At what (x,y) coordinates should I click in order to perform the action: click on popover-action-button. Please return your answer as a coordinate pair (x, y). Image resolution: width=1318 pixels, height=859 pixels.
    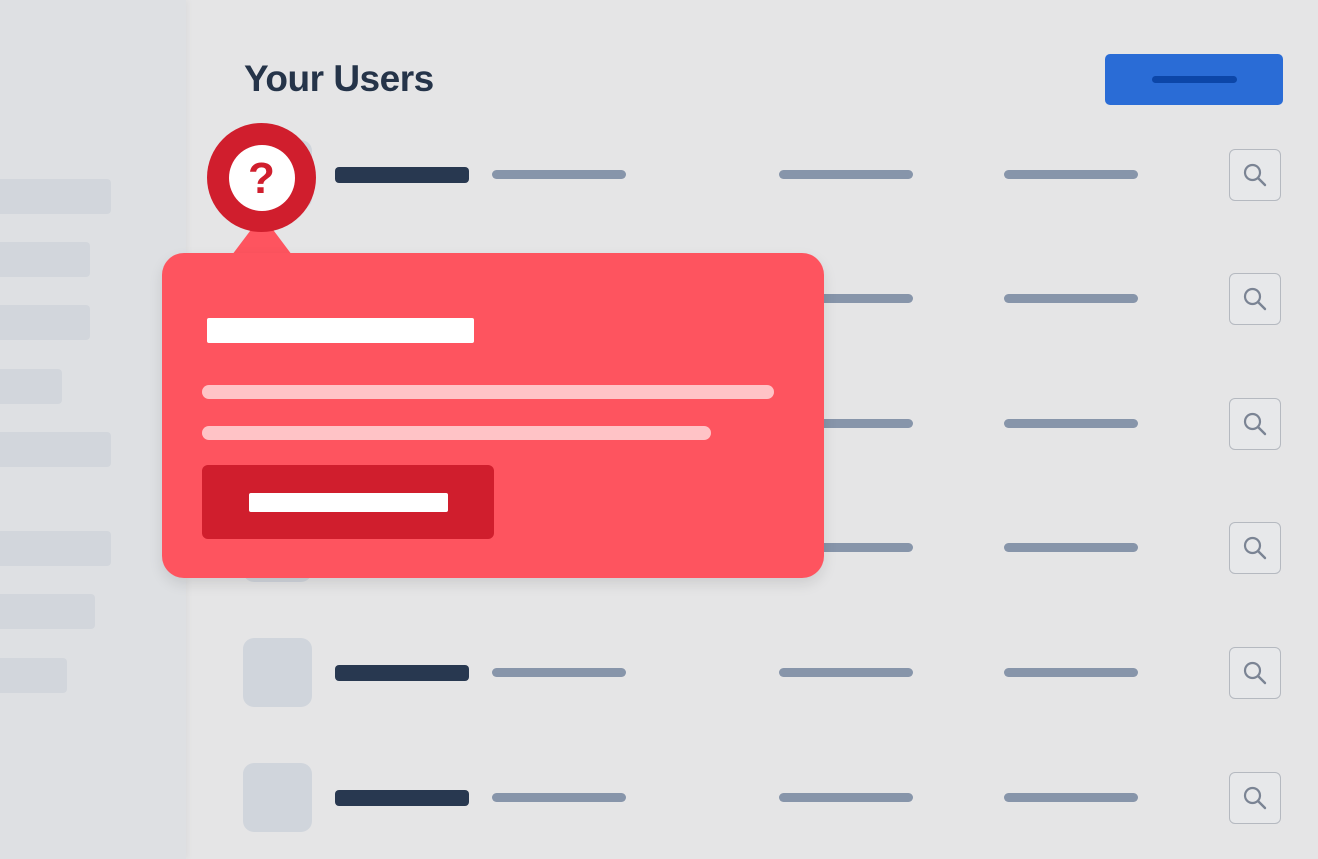
    Looking at the image, I should click on (348, 502).